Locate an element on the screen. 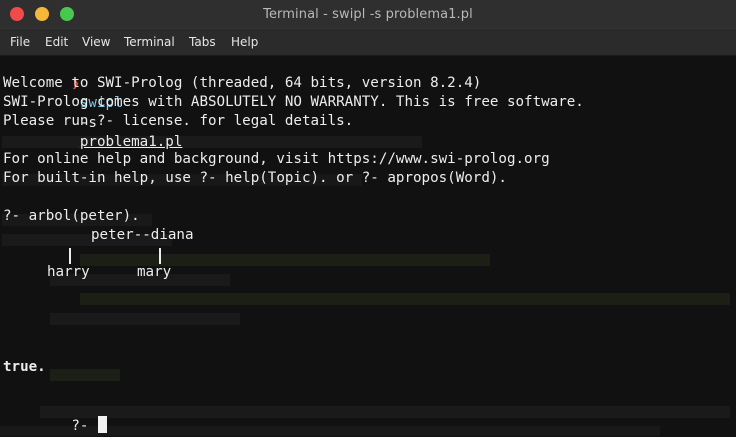  text-cursor is located at coordinates (102, 424).